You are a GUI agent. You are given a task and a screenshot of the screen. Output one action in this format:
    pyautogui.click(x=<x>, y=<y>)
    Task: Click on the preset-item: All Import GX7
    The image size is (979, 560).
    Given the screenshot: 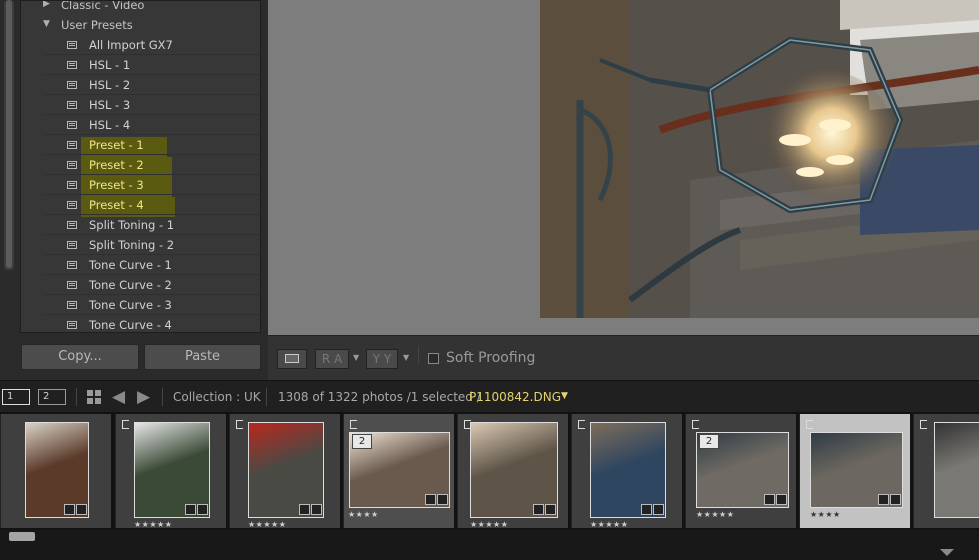 What is the action you would take?
    pyautogui.click(x=152, y=45)
    